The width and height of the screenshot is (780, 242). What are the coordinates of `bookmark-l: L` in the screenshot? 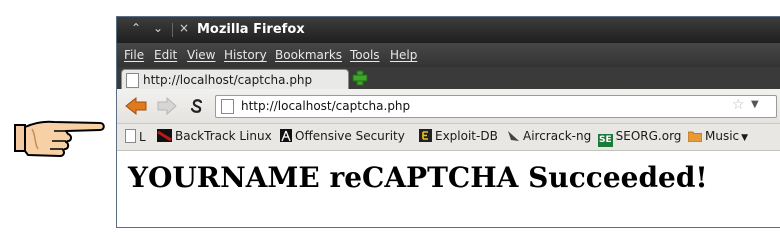 It's located at (135, 136).